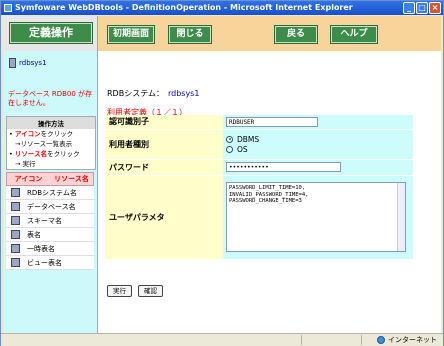  What do you see at coordinates (25, 164) in the screenshot?
I see `howto-row-4: → 実行` at bounding box center [25, 164].